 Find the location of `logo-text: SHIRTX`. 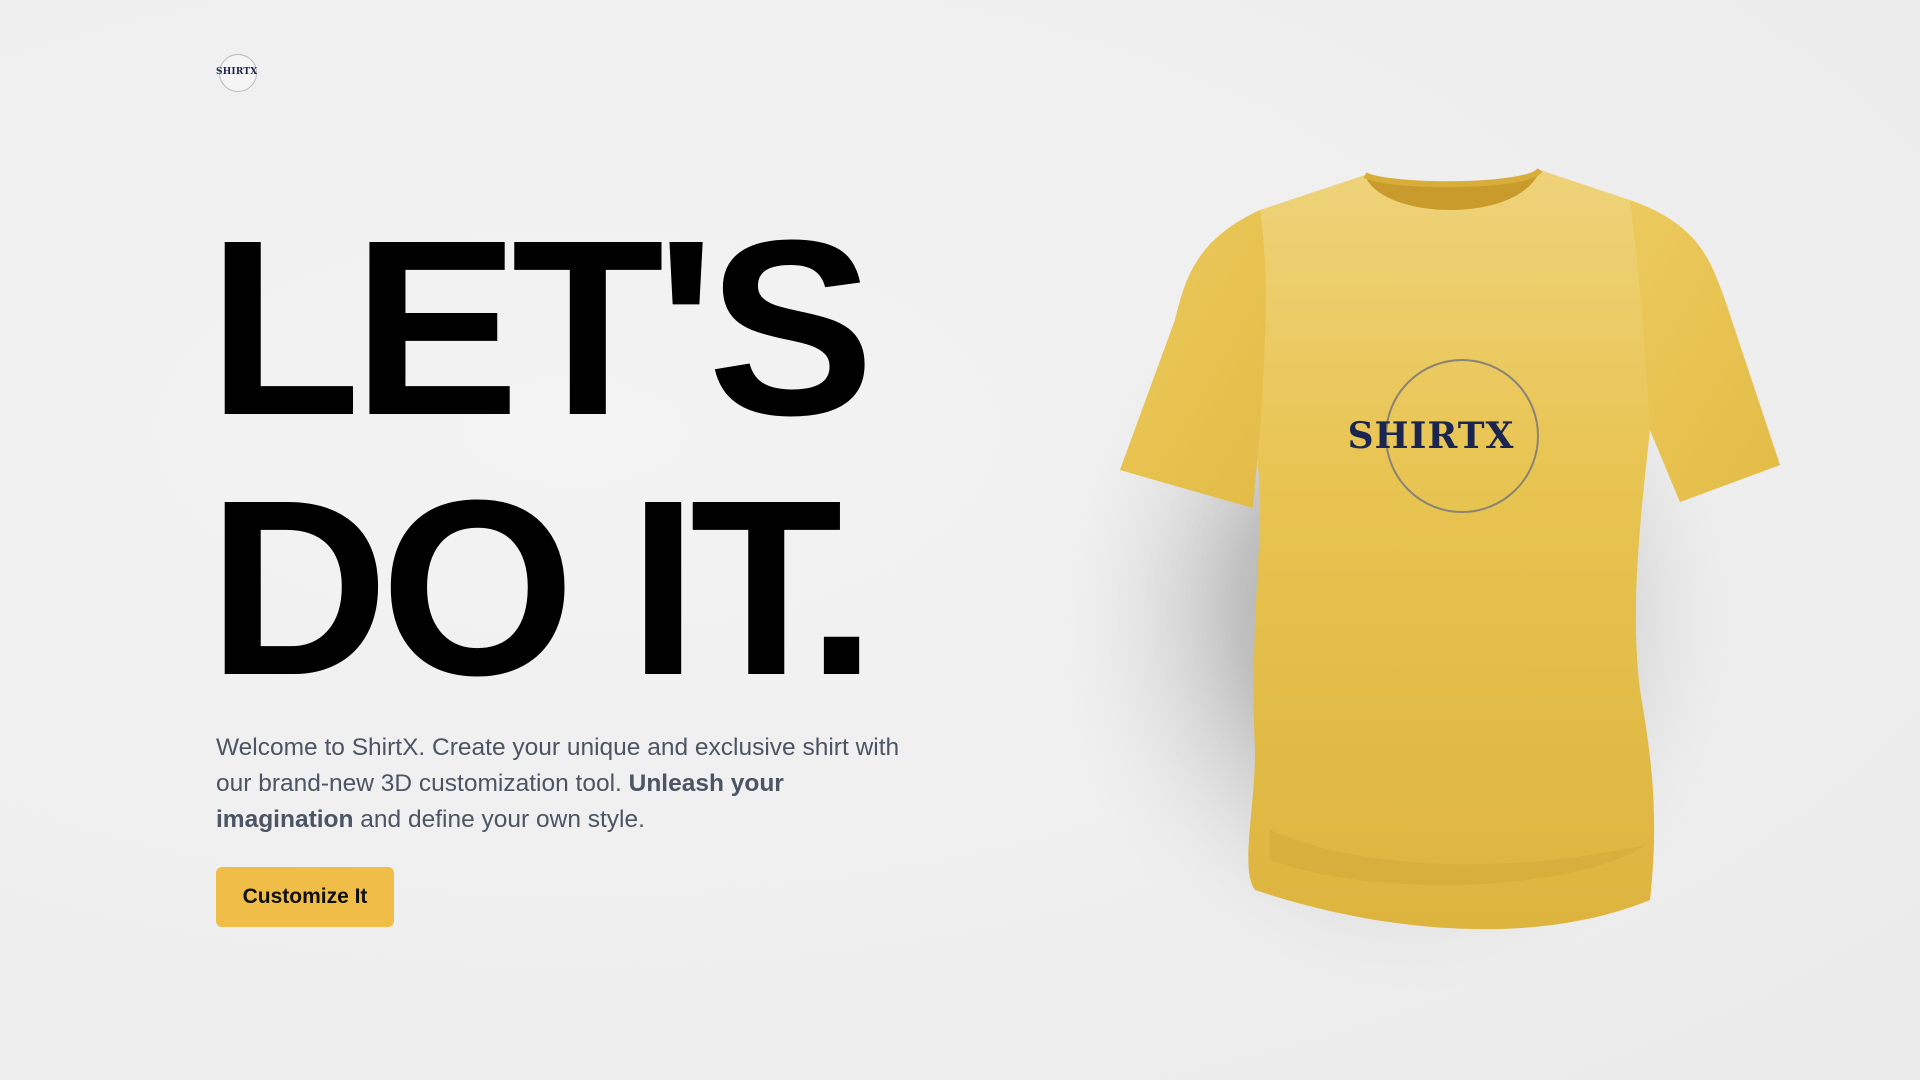

logo-text: SHIRTX is located at coordinates (237, 72).